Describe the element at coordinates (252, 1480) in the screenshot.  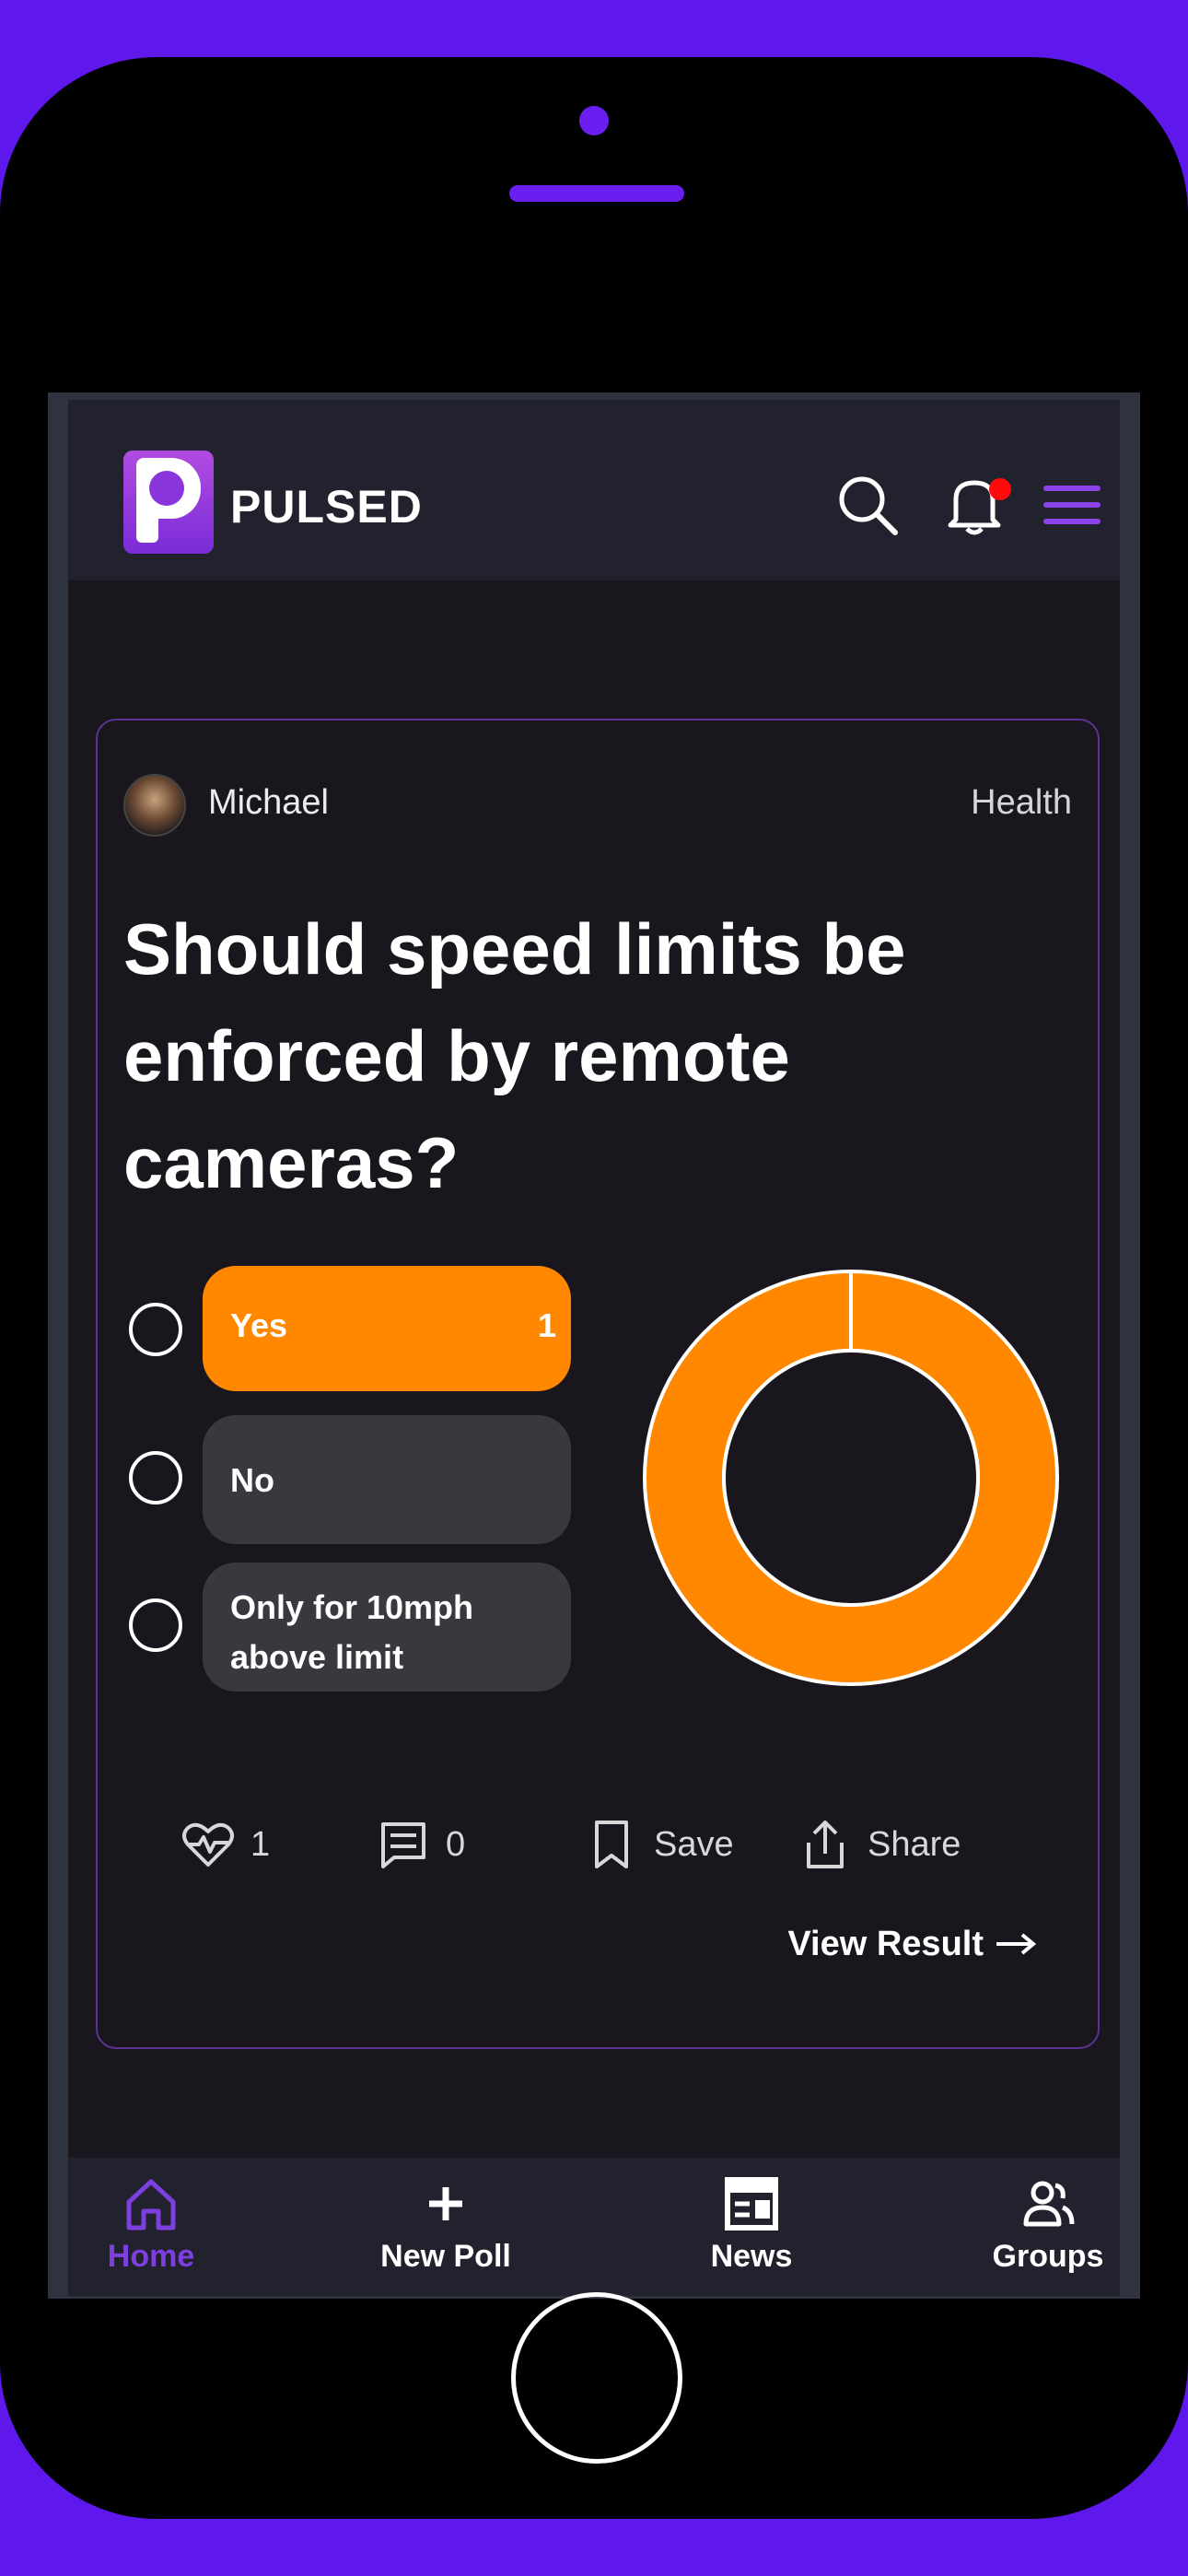
I see `option-label: No` at that location.